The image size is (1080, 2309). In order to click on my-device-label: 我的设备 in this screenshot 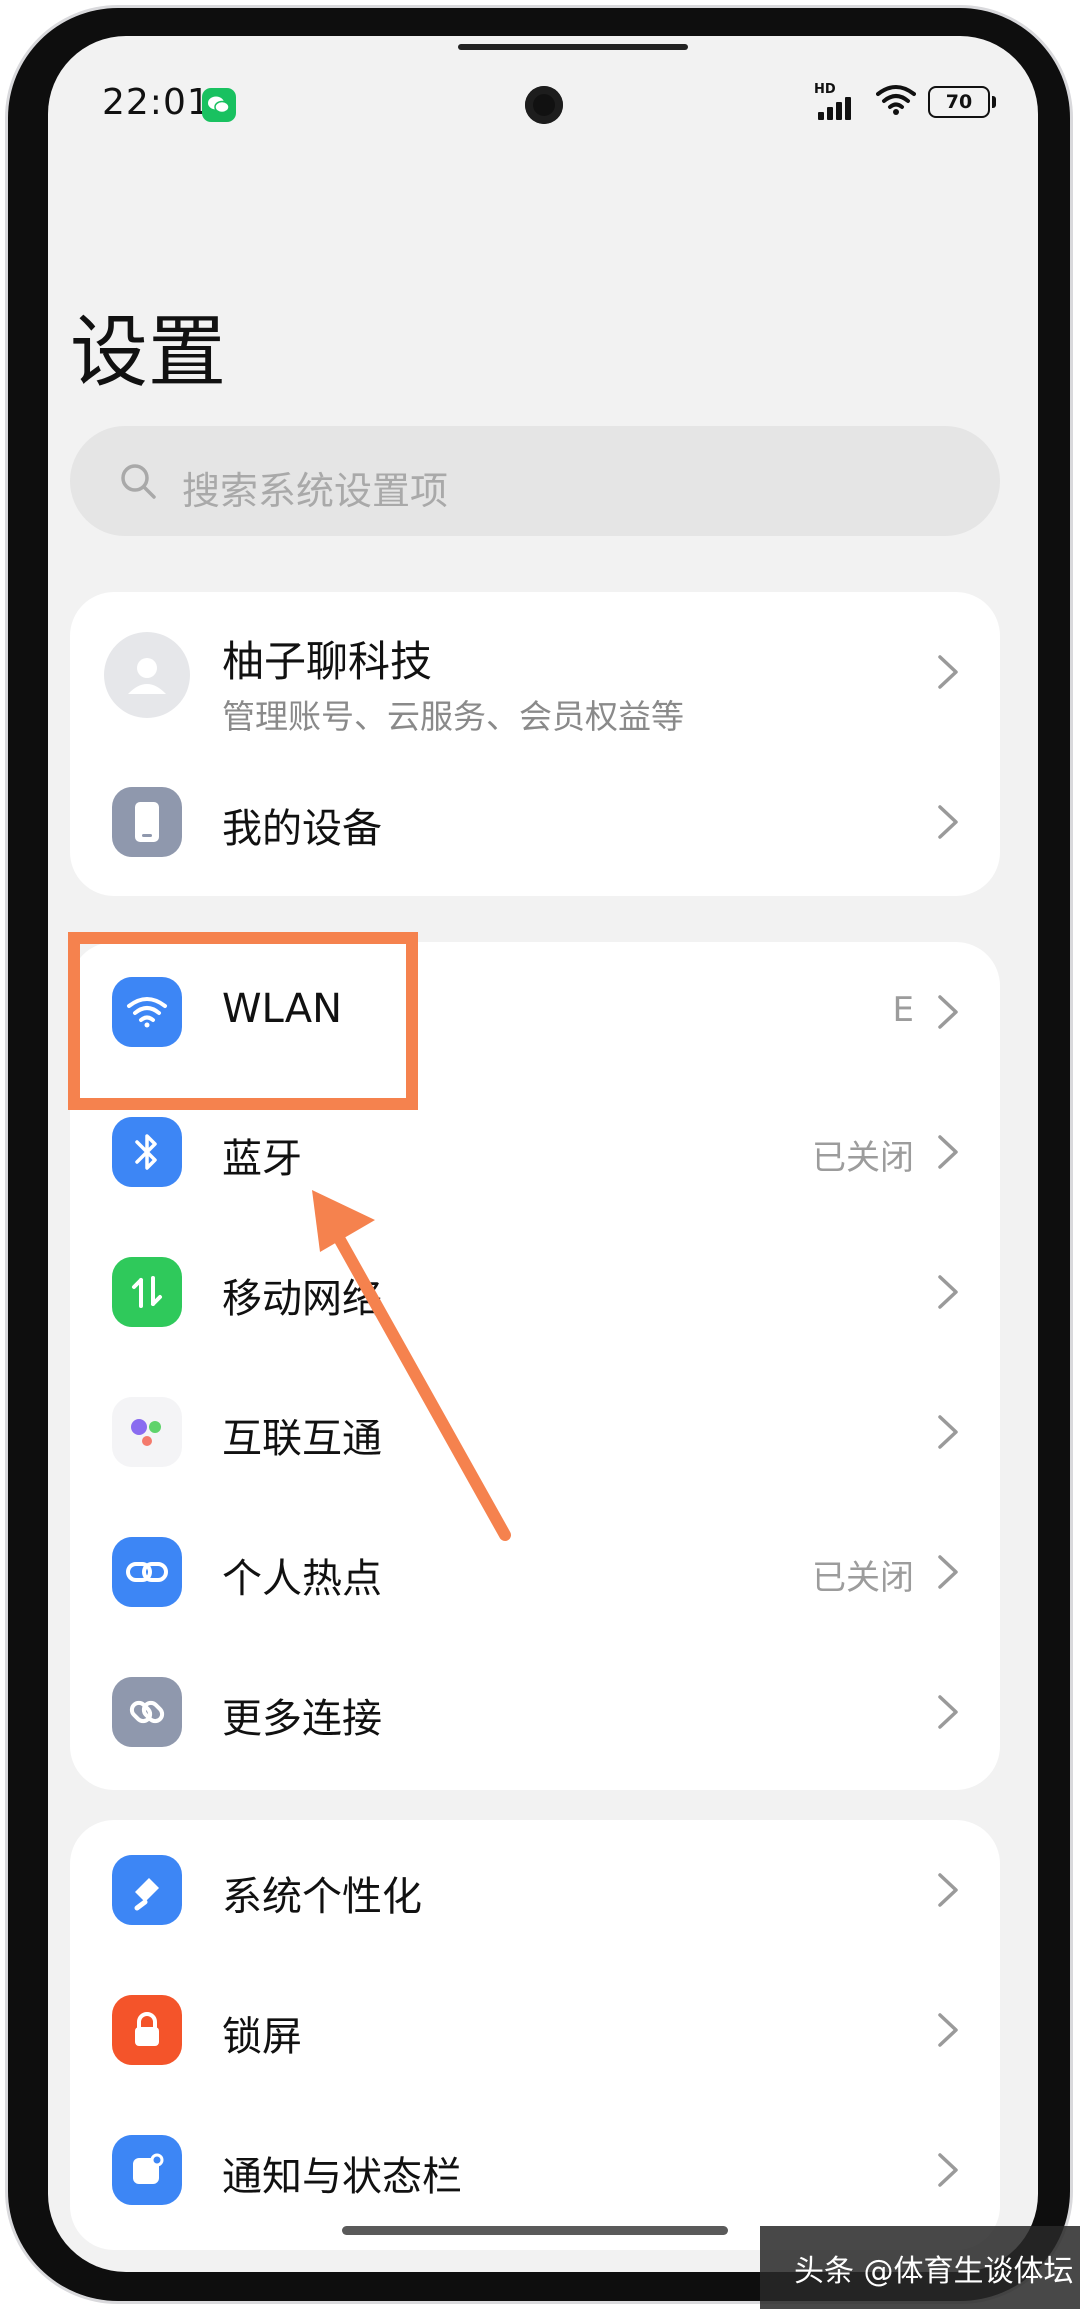, I will do `click(302, 829)`.